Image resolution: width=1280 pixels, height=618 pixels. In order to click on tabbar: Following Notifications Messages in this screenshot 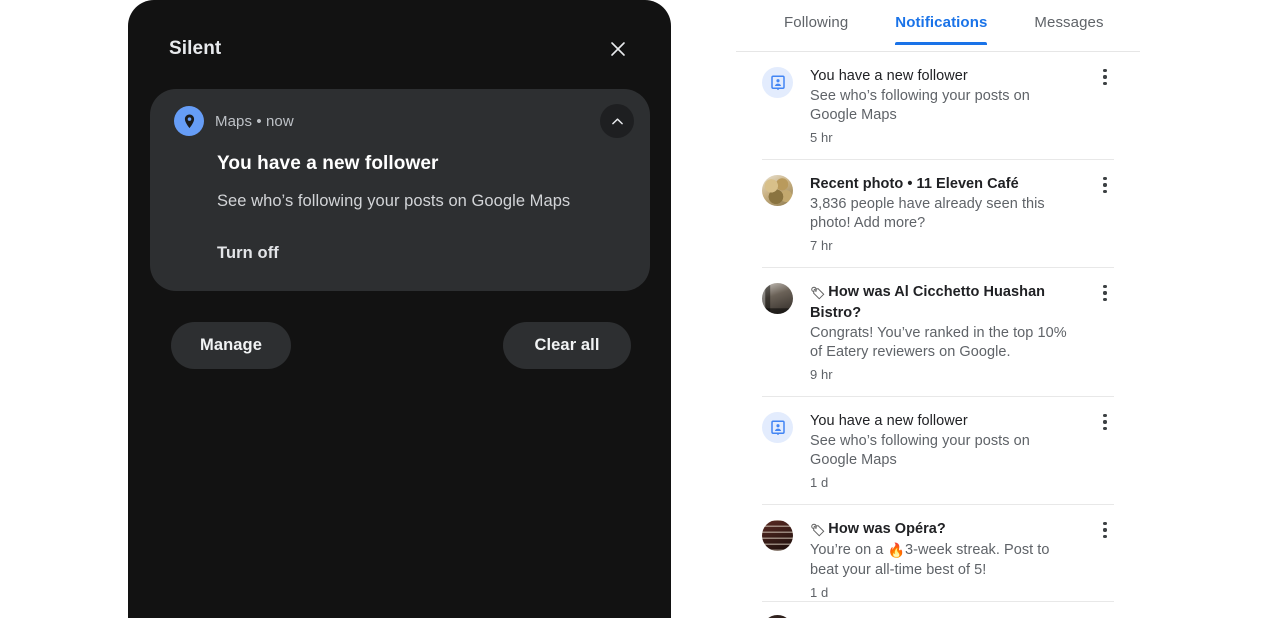, I will do `click(938, 26)`.